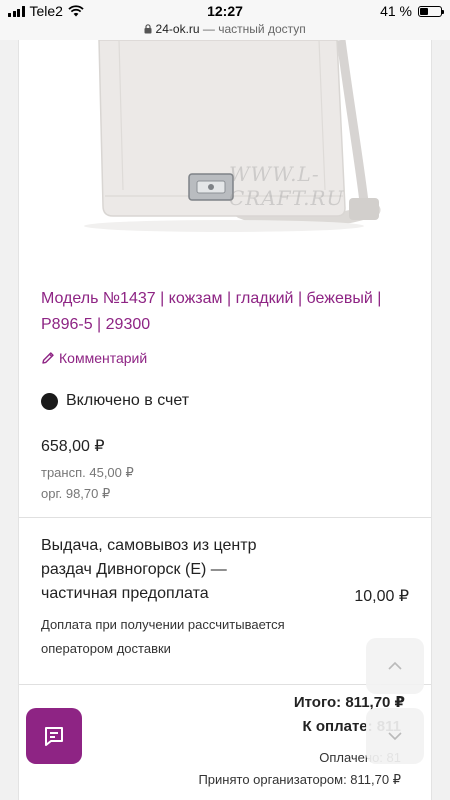 This screenshot has width=450, height=800. What do you see at coordinates (299, 779) in the screenshot?
I see `amount-accepted: Принято организатором: 811,70 ₽` at bounding box center [299, 779].